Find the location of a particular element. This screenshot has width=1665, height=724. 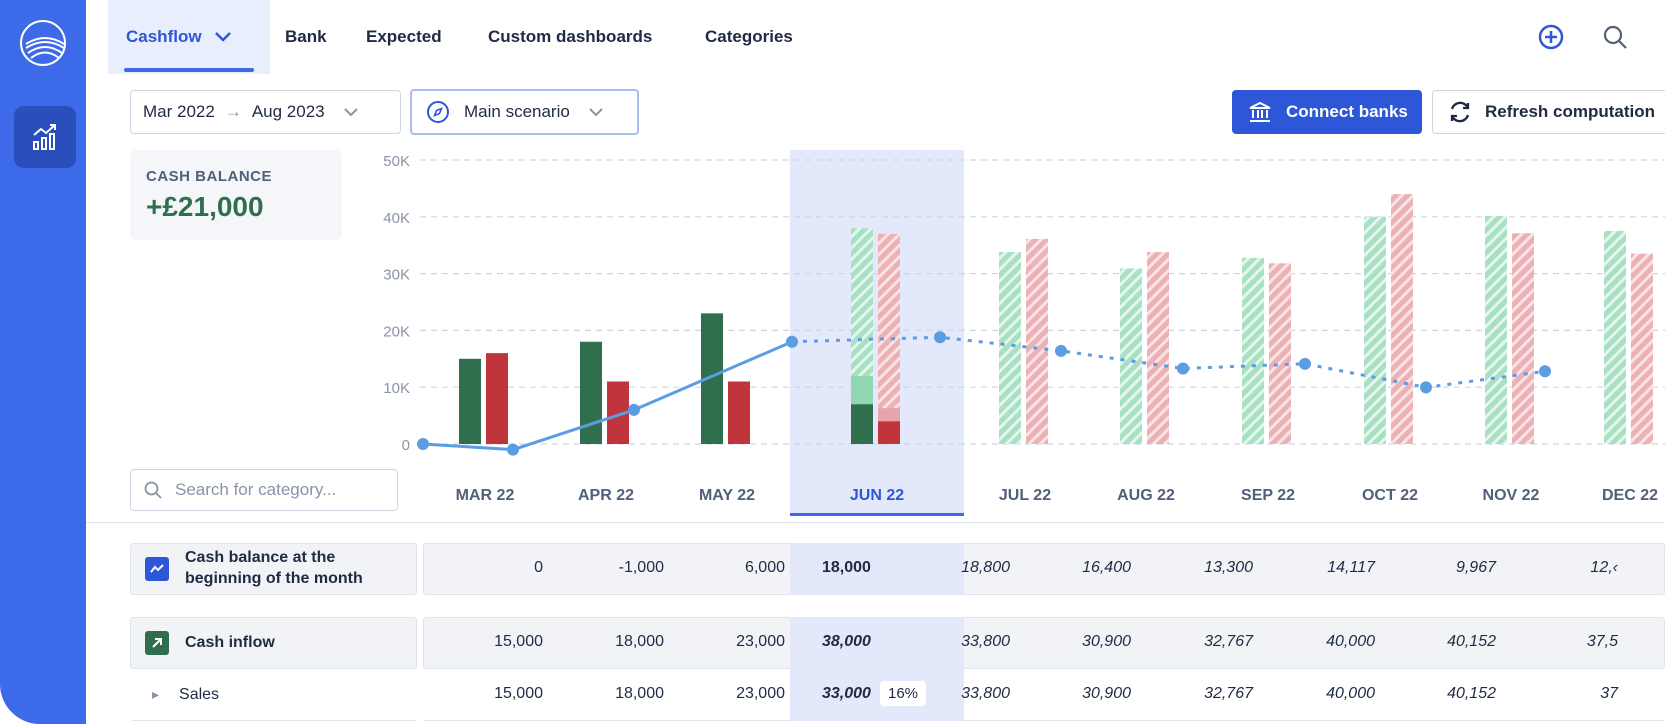

x-tick-label: DEC 22 is located at coordinates (1630, 495).